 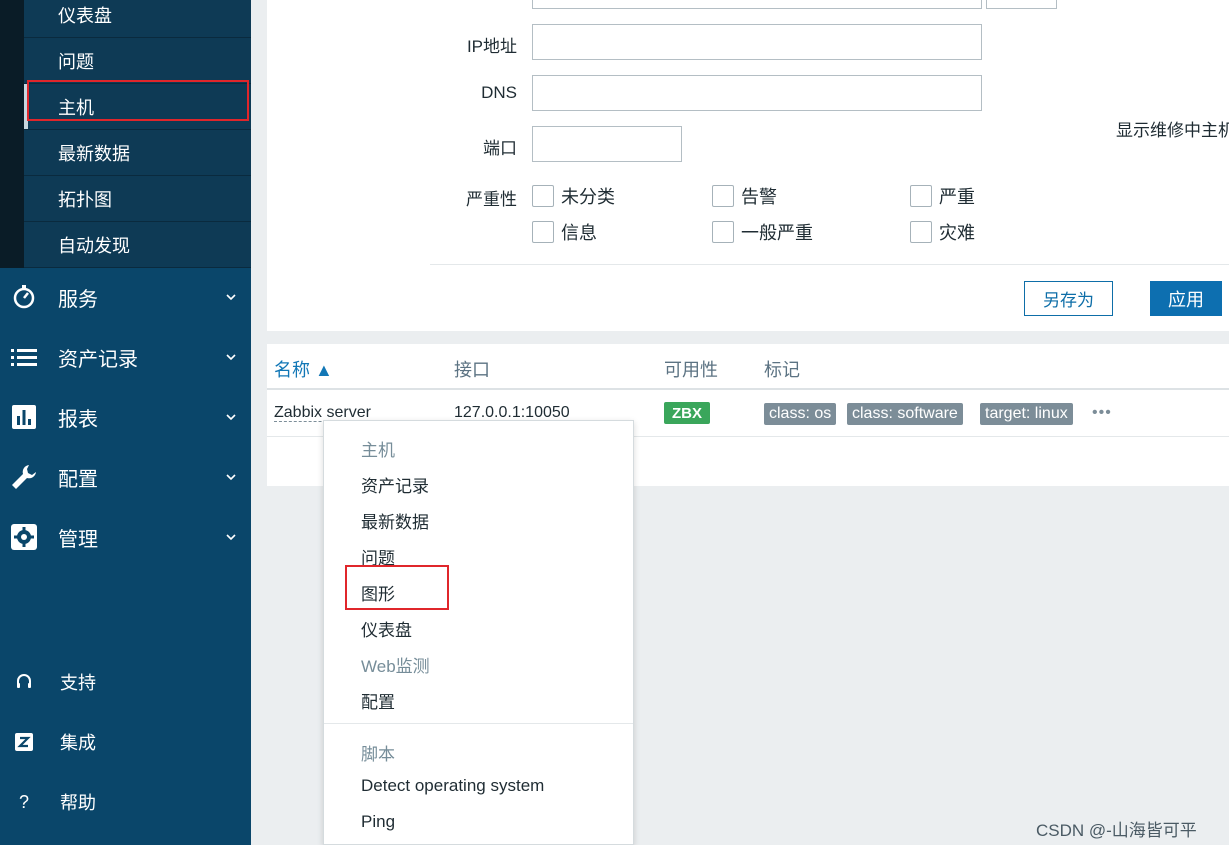 I want to click on menu-item-label: 配置, so click(x=78, y=479).